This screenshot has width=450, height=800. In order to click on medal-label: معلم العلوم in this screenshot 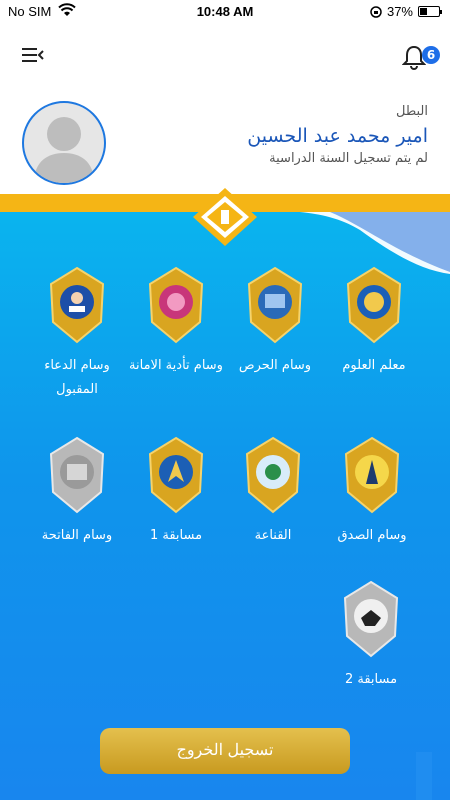, I will do `click(374, 365)`.